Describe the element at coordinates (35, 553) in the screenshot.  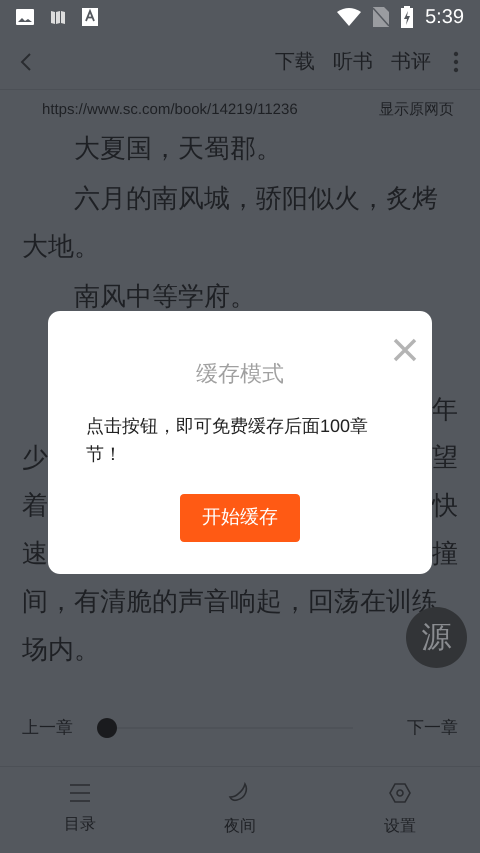
I see `story-text: 速` at that location.